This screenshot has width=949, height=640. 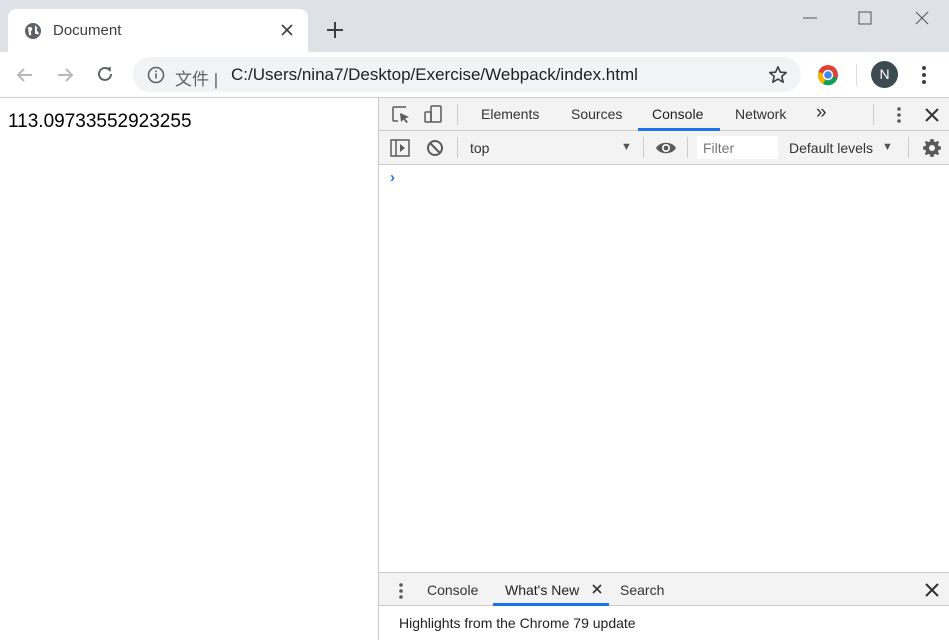 I want to click on console-prompt-chevron: ›, so click(x=392, y=177).